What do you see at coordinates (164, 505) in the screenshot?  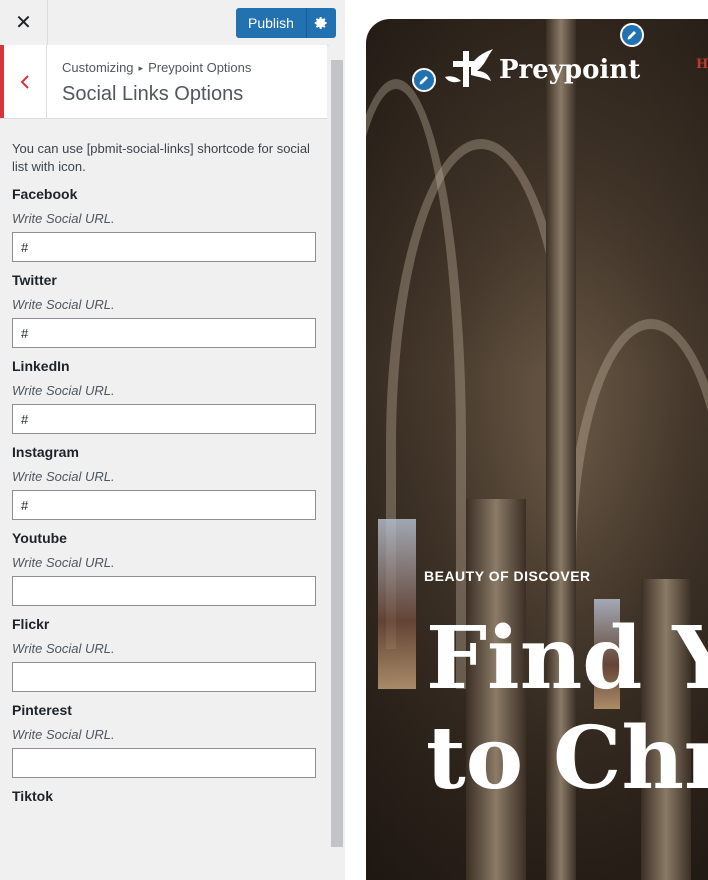 I see `instagram-url-input` at bounding box center [164, 505].